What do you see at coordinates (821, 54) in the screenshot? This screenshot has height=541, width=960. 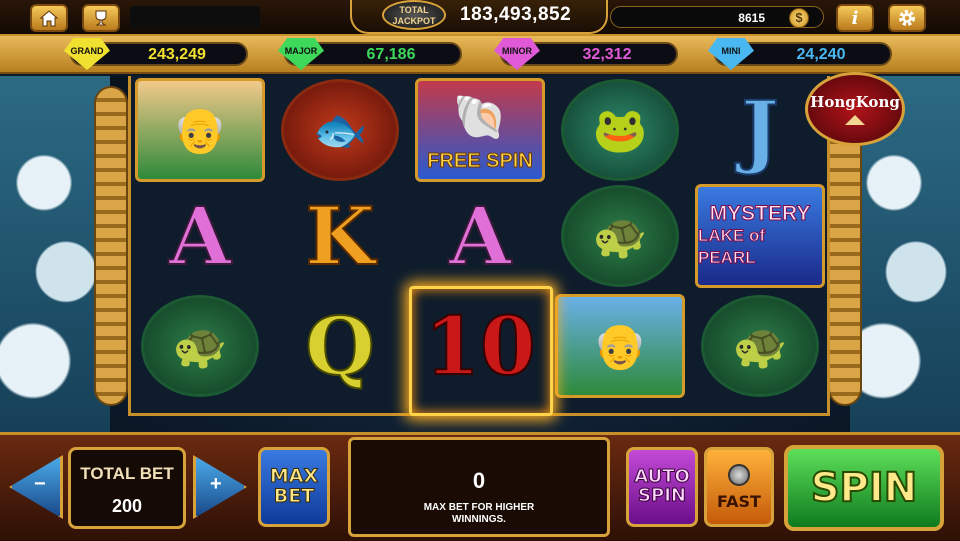 I see `jackpot-mini-value: 24,240` at bounding box center [821, 54].